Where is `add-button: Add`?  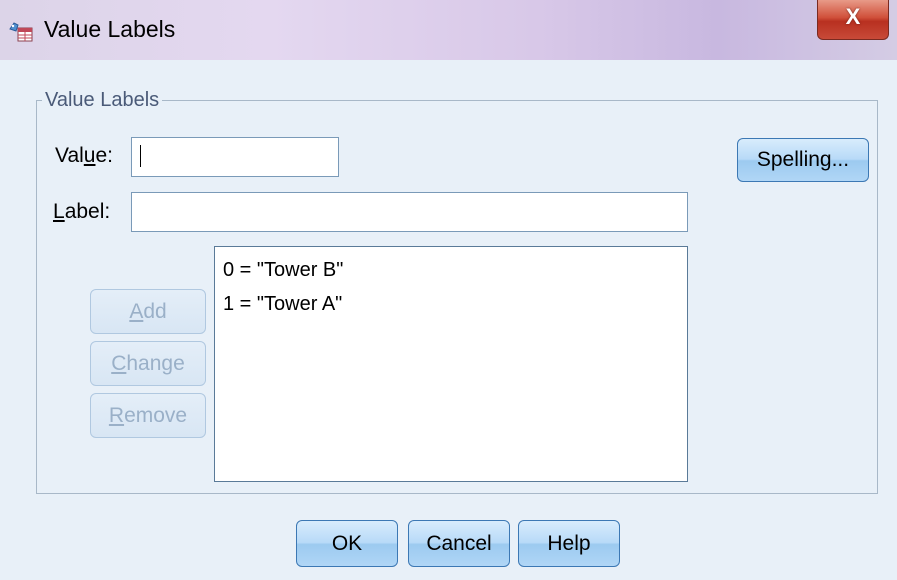
add-button: Add is located at coordinates (148, 311).